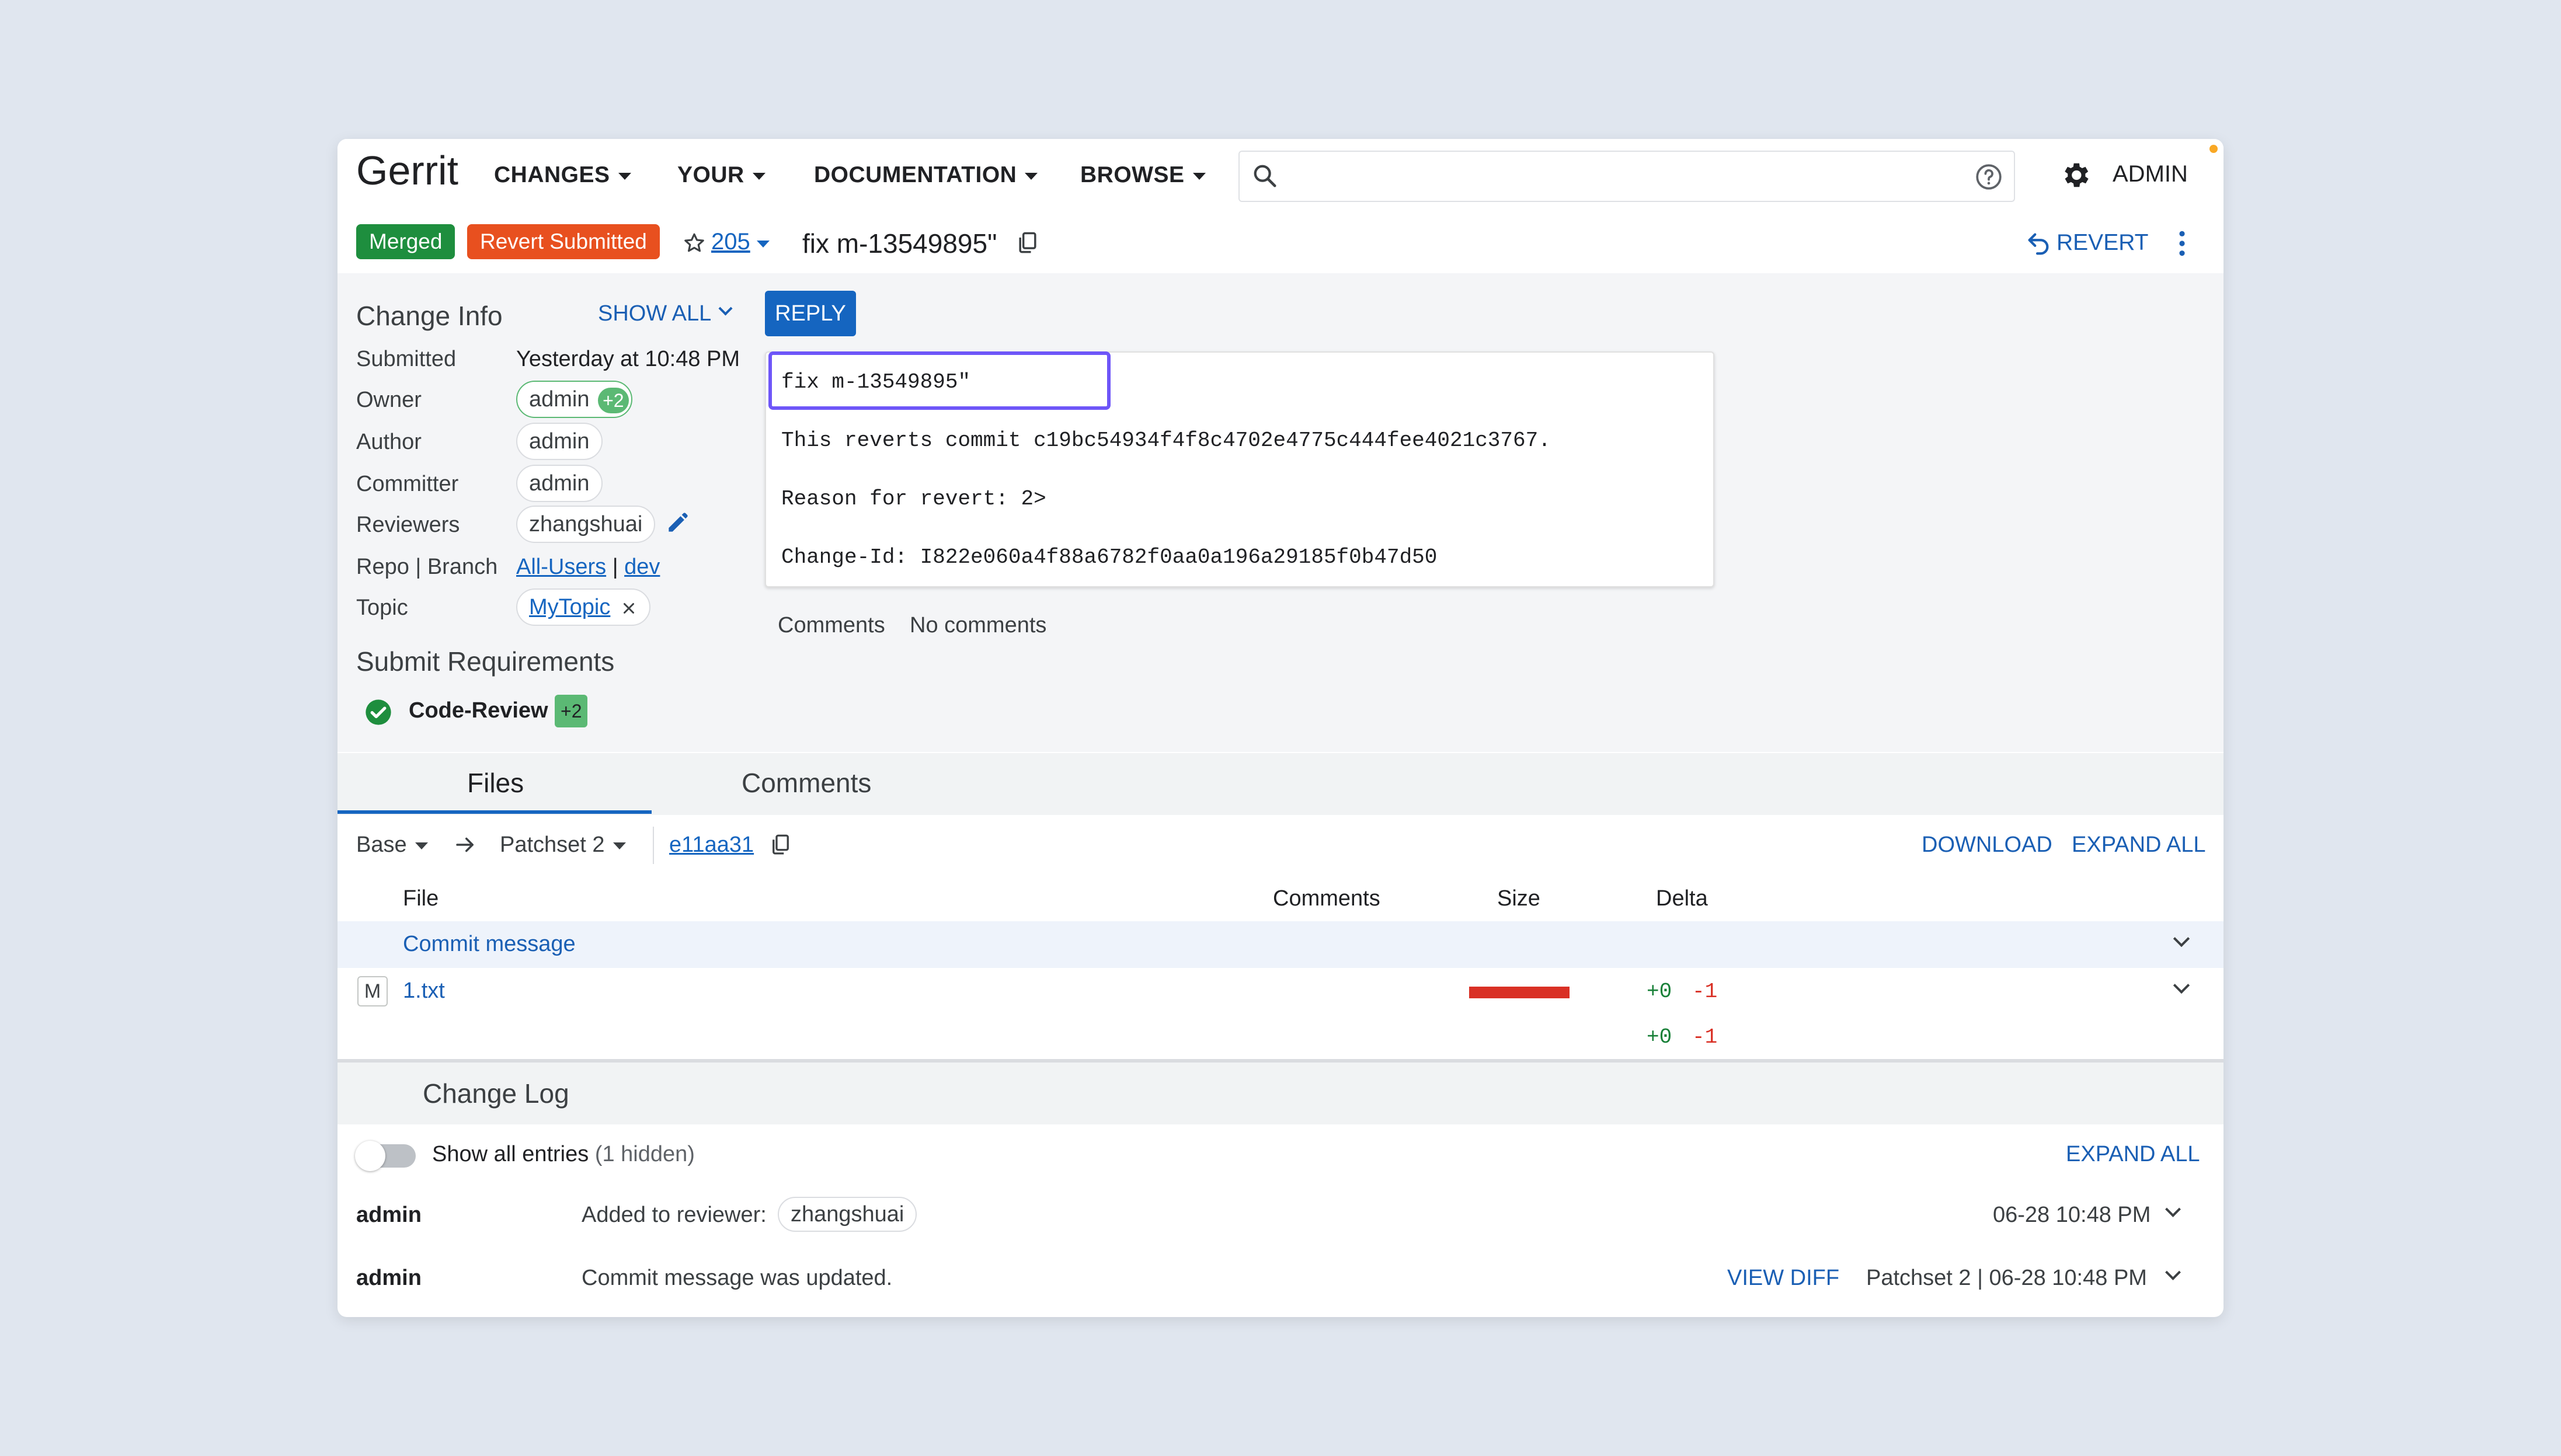 This screenshot has height=1456, width=2561. Describe the element at coordinates (496, 1093) in the screenshot. I see `change-log-title: Change Log` at that location.